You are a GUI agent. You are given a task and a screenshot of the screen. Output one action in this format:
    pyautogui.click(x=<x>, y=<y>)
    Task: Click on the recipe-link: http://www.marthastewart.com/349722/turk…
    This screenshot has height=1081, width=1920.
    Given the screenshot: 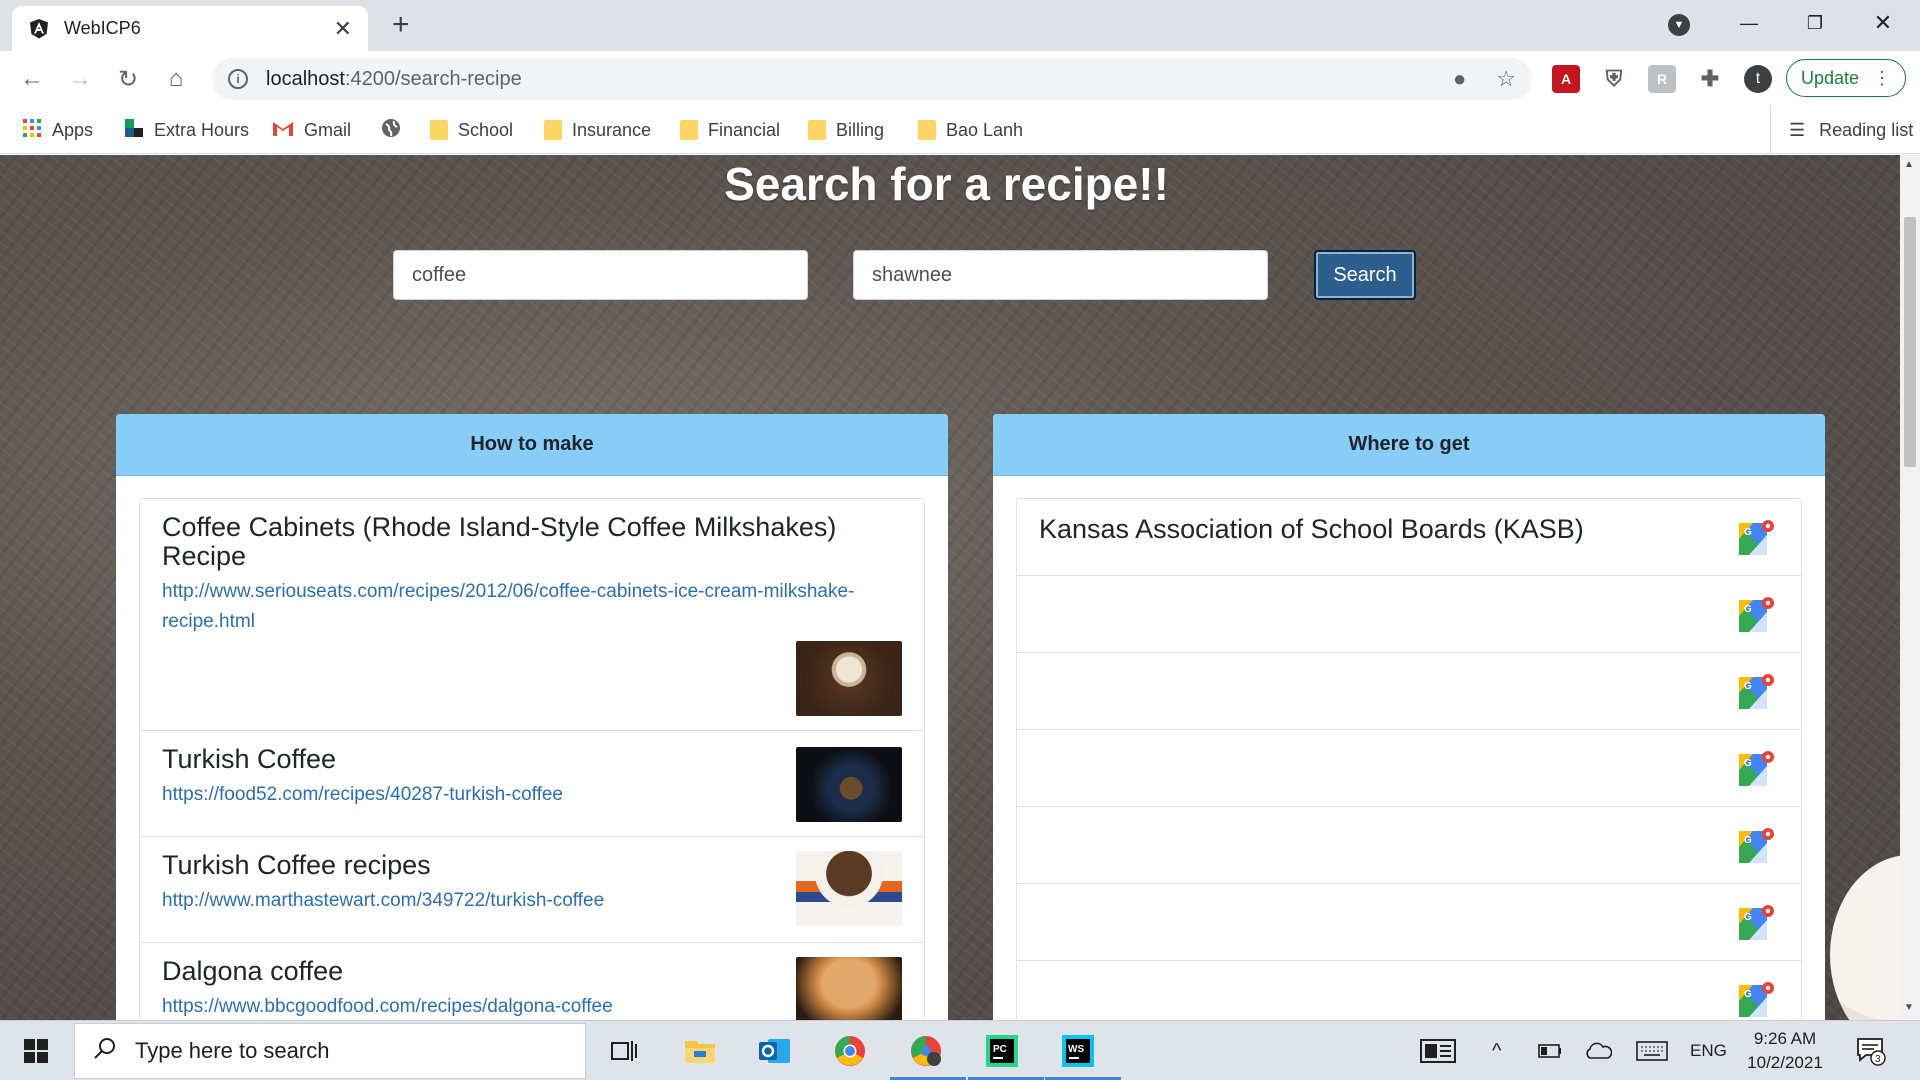 What is the action you would take?
    pyautogui.click(x=512, y=901)
    